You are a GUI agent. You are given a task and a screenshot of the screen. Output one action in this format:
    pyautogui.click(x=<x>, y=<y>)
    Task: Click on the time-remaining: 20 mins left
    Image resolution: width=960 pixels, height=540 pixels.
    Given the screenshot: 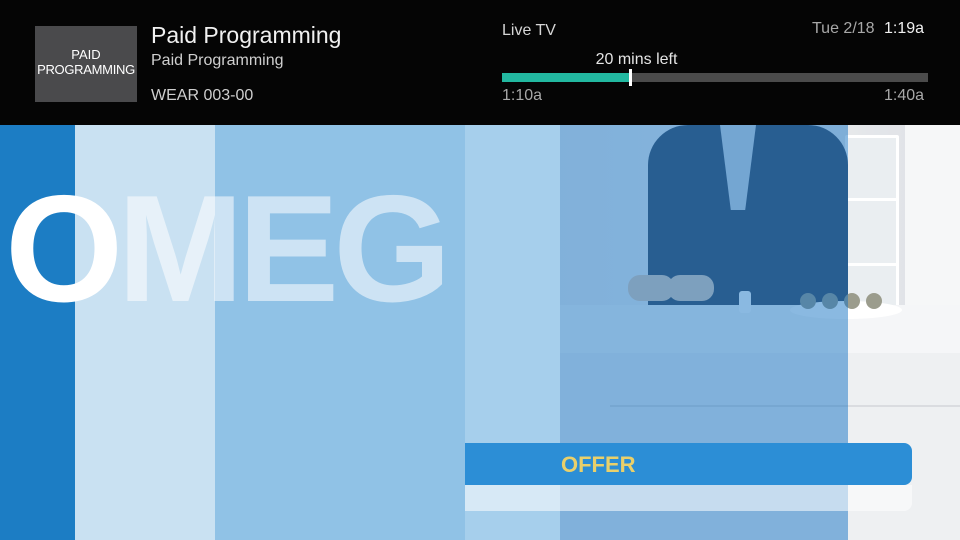 What is the action you would take?
    pyautogui.click(x=636, y=59)
    